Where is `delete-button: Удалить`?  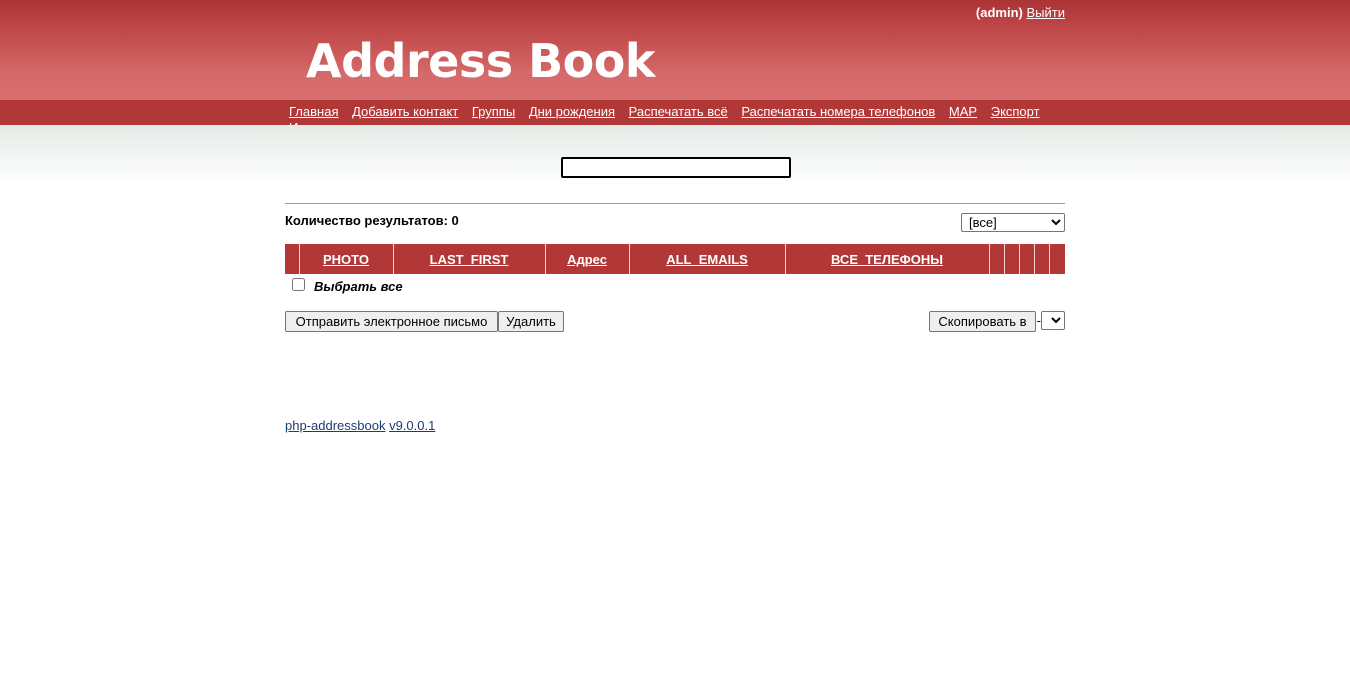 delete-button: Удалить is located at coordinates (531, 321).